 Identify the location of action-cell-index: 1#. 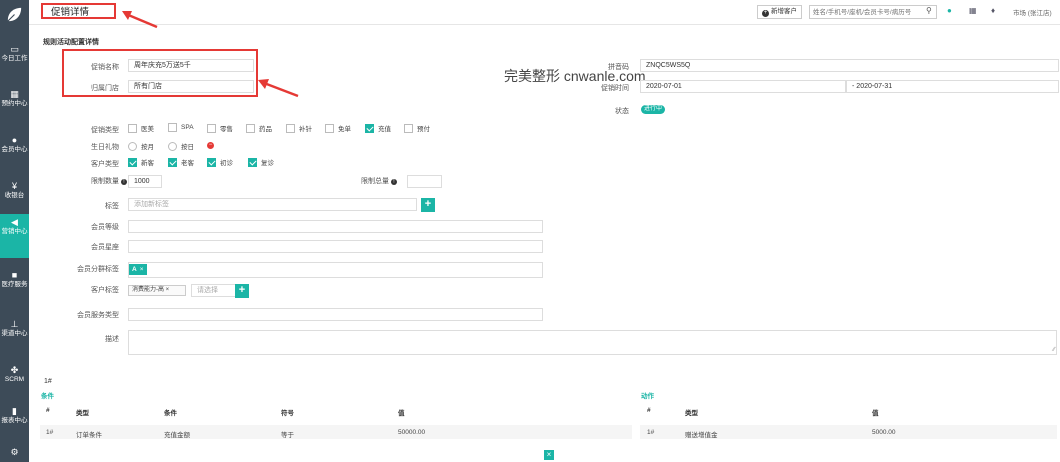
(651, 432).